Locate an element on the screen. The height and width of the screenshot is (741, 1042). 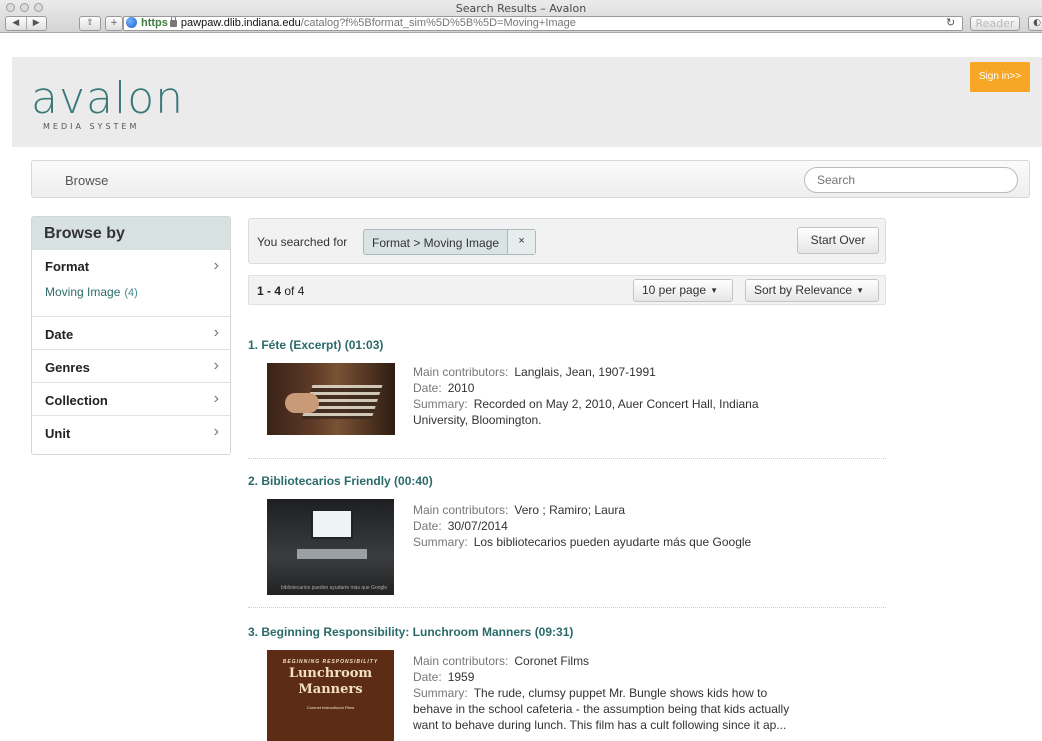
active-filter: Format > Moving Image × is located at coordinates (450, 242).